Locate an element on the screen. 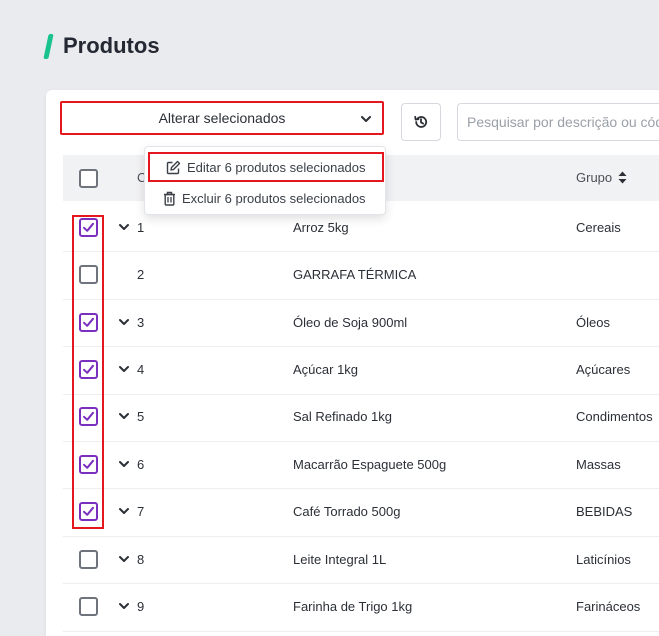 The height and width of the screenshot is (636, 659). selected-checkboxes-highlight is located at coordinates (88, 372).